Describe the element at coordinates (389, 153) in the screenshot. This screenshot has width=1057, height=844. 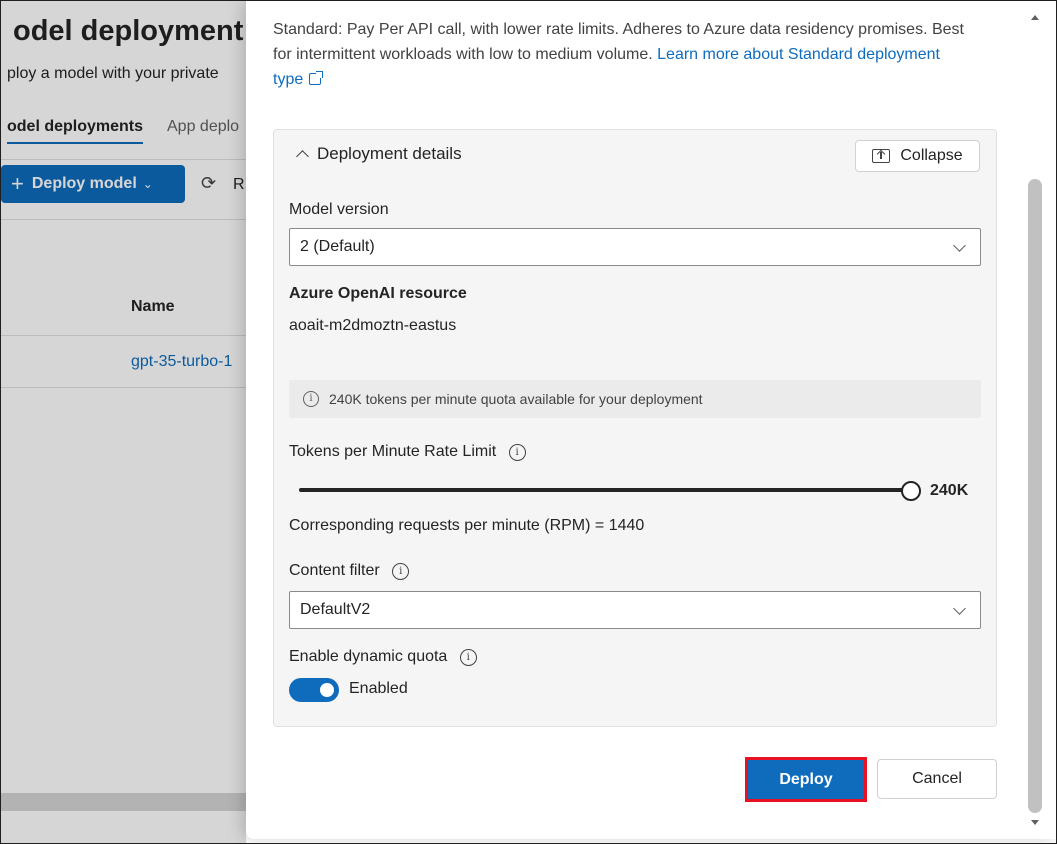
I see `deployment-details-title: Deployment details` at that location.